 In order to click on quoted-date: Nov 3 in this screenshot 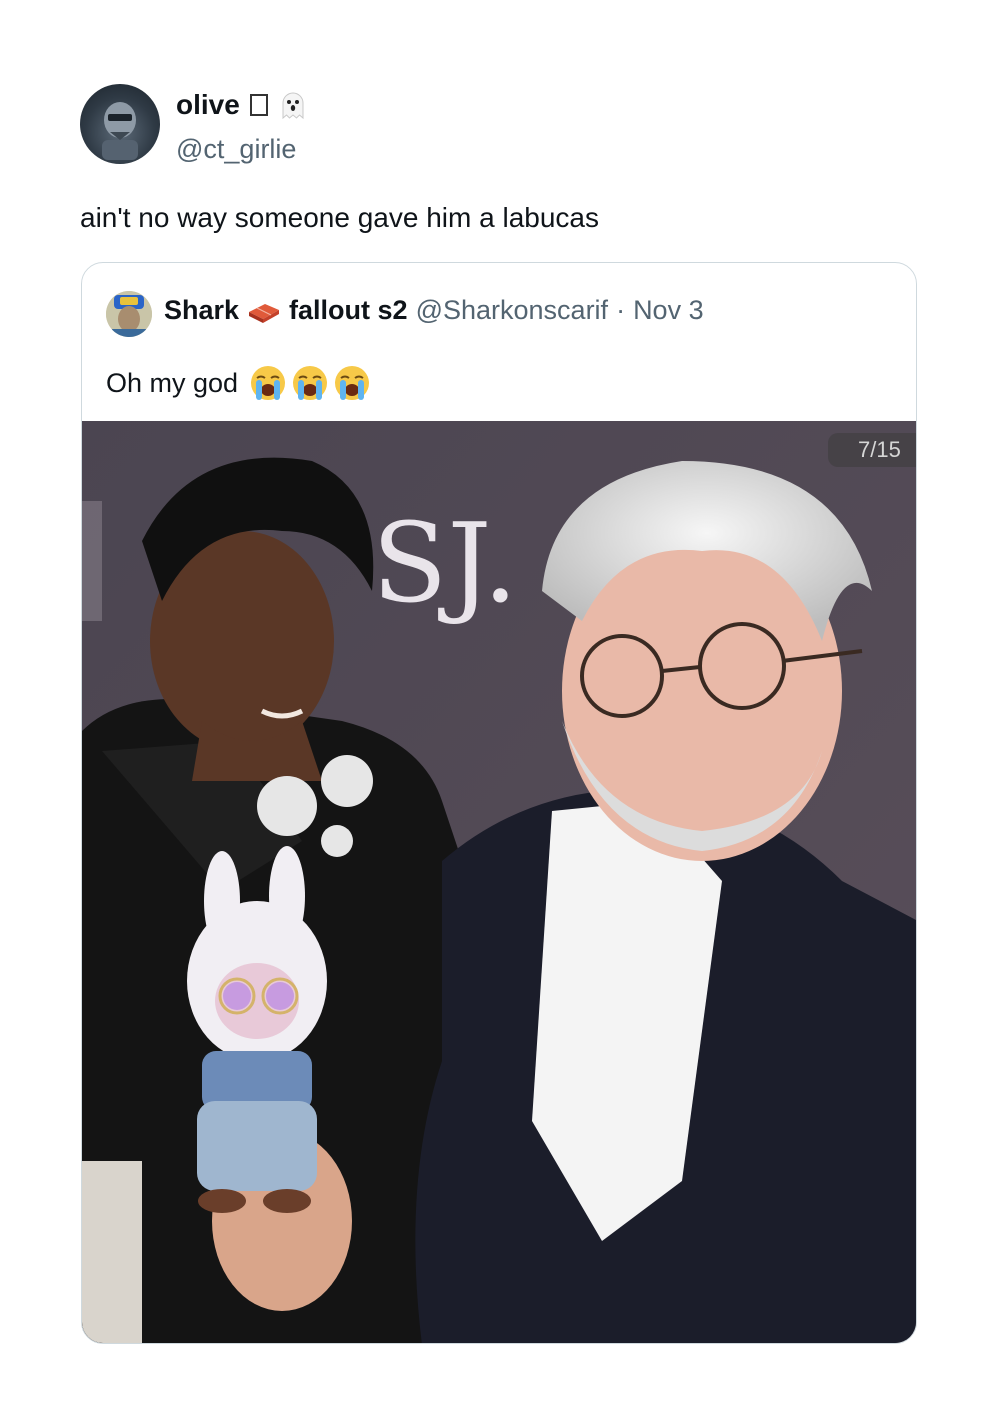, I will do `click(668, 310)`.